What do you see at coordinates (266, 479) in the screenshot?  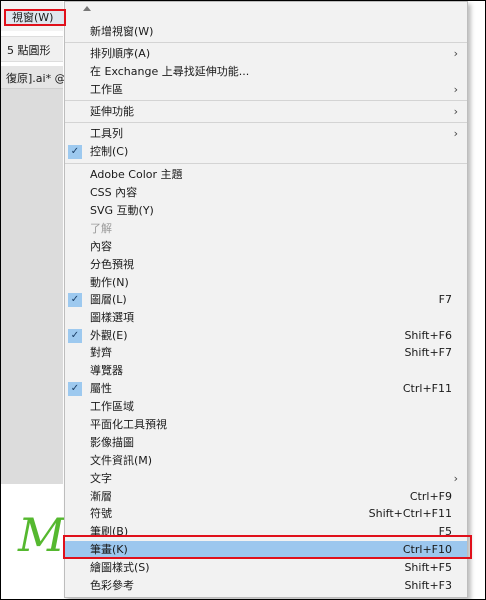 I see `menu-item: 文字 ›` at bounding box center [266, 479].